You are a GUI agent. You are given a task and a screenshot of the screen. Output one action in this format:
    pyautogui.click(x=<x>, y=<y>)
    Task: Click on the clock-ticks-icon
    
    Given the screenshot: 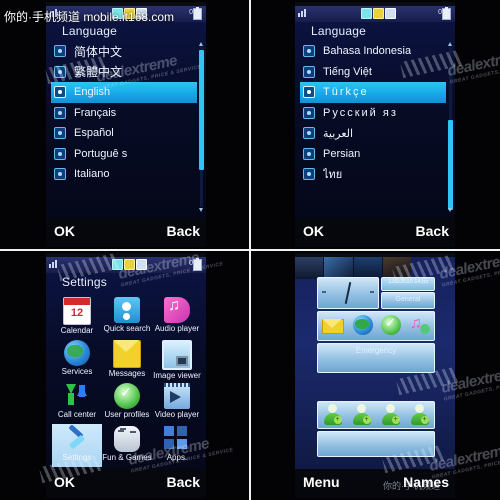 What is the action you would take?
    pyautogui.click(x=324, y=292)
    